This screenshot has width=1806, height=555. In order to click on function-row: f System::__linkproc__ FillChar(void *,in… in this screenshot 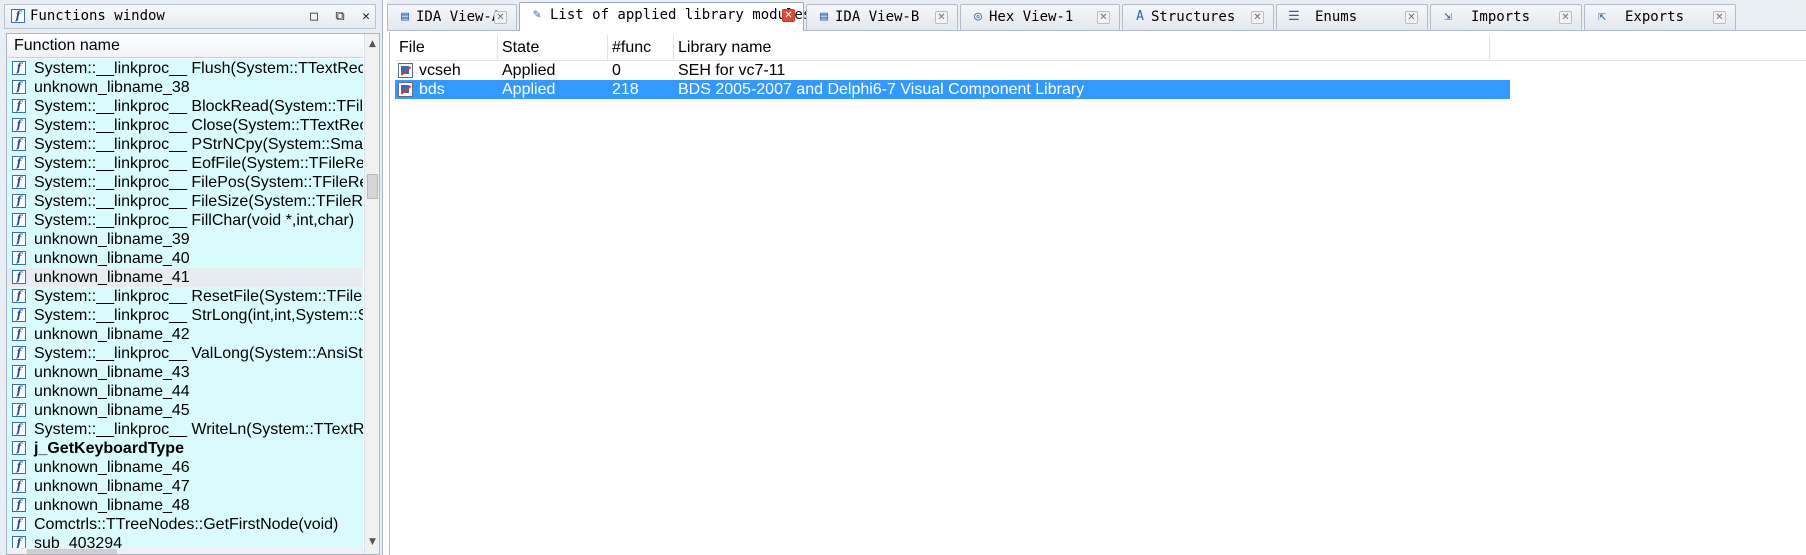, I will do `click(185, 220)`.